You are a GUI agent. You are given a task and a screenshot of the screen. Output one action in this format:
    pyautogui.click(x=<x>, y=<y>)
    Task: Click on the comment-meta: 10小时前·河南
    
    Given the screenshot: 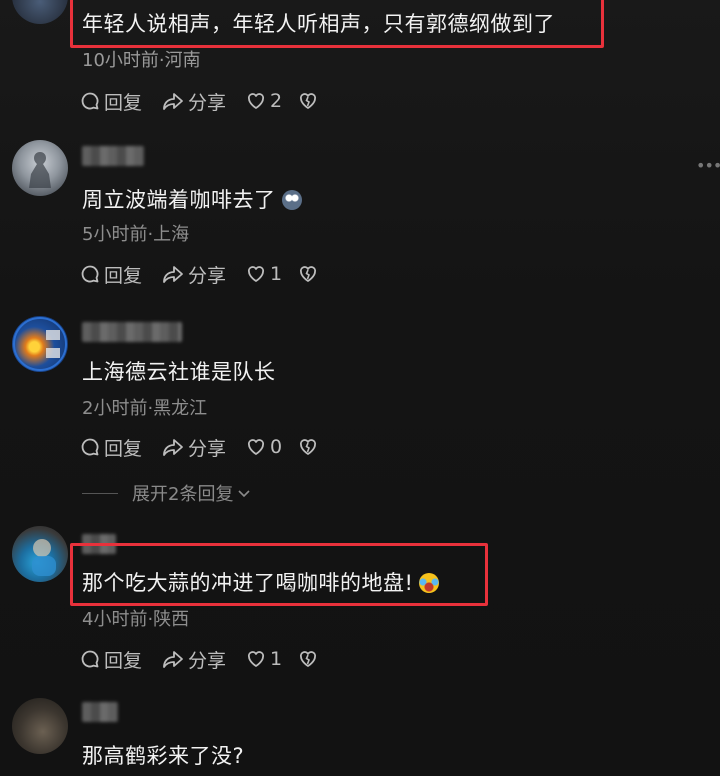 What is the action you would take?
    pyautogui.click(x=141, y=60)
    